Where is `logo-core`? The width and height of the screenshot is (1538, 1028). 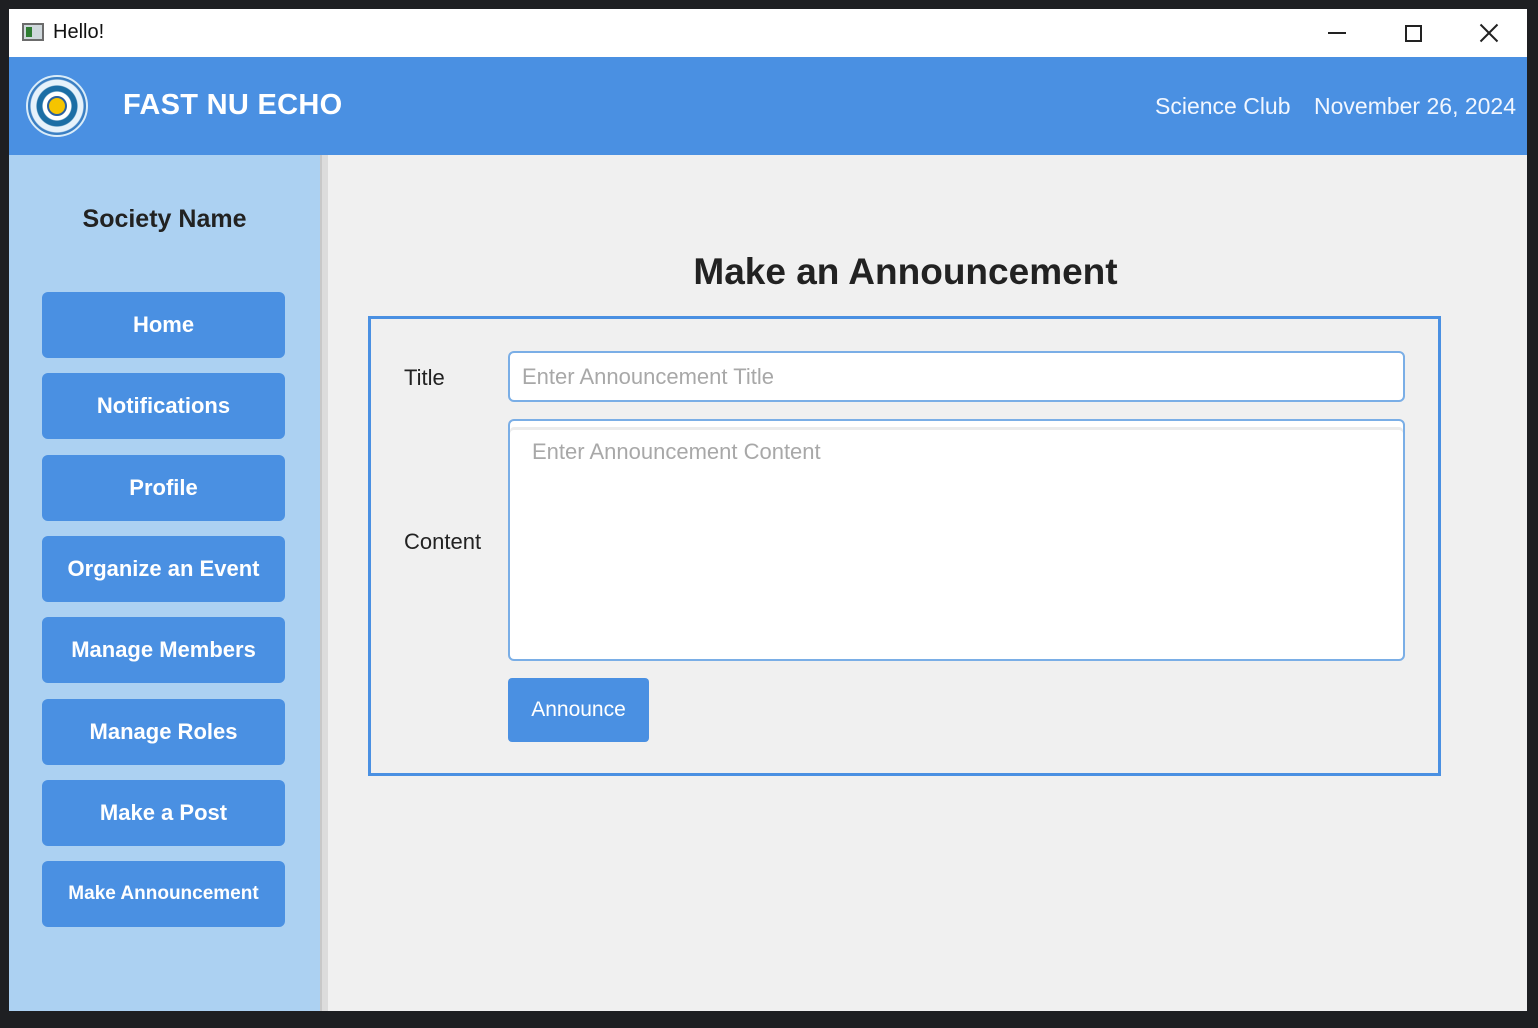
logo-core is located at coordinates (57, 106).